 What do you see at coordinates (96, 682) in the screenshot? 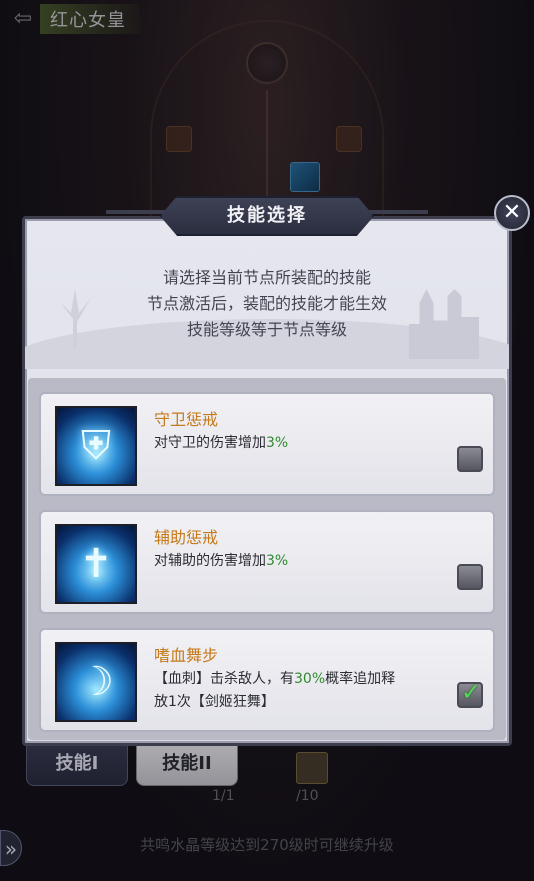
I see `dancer-icon: ☽` at bounding box center [96, 682].